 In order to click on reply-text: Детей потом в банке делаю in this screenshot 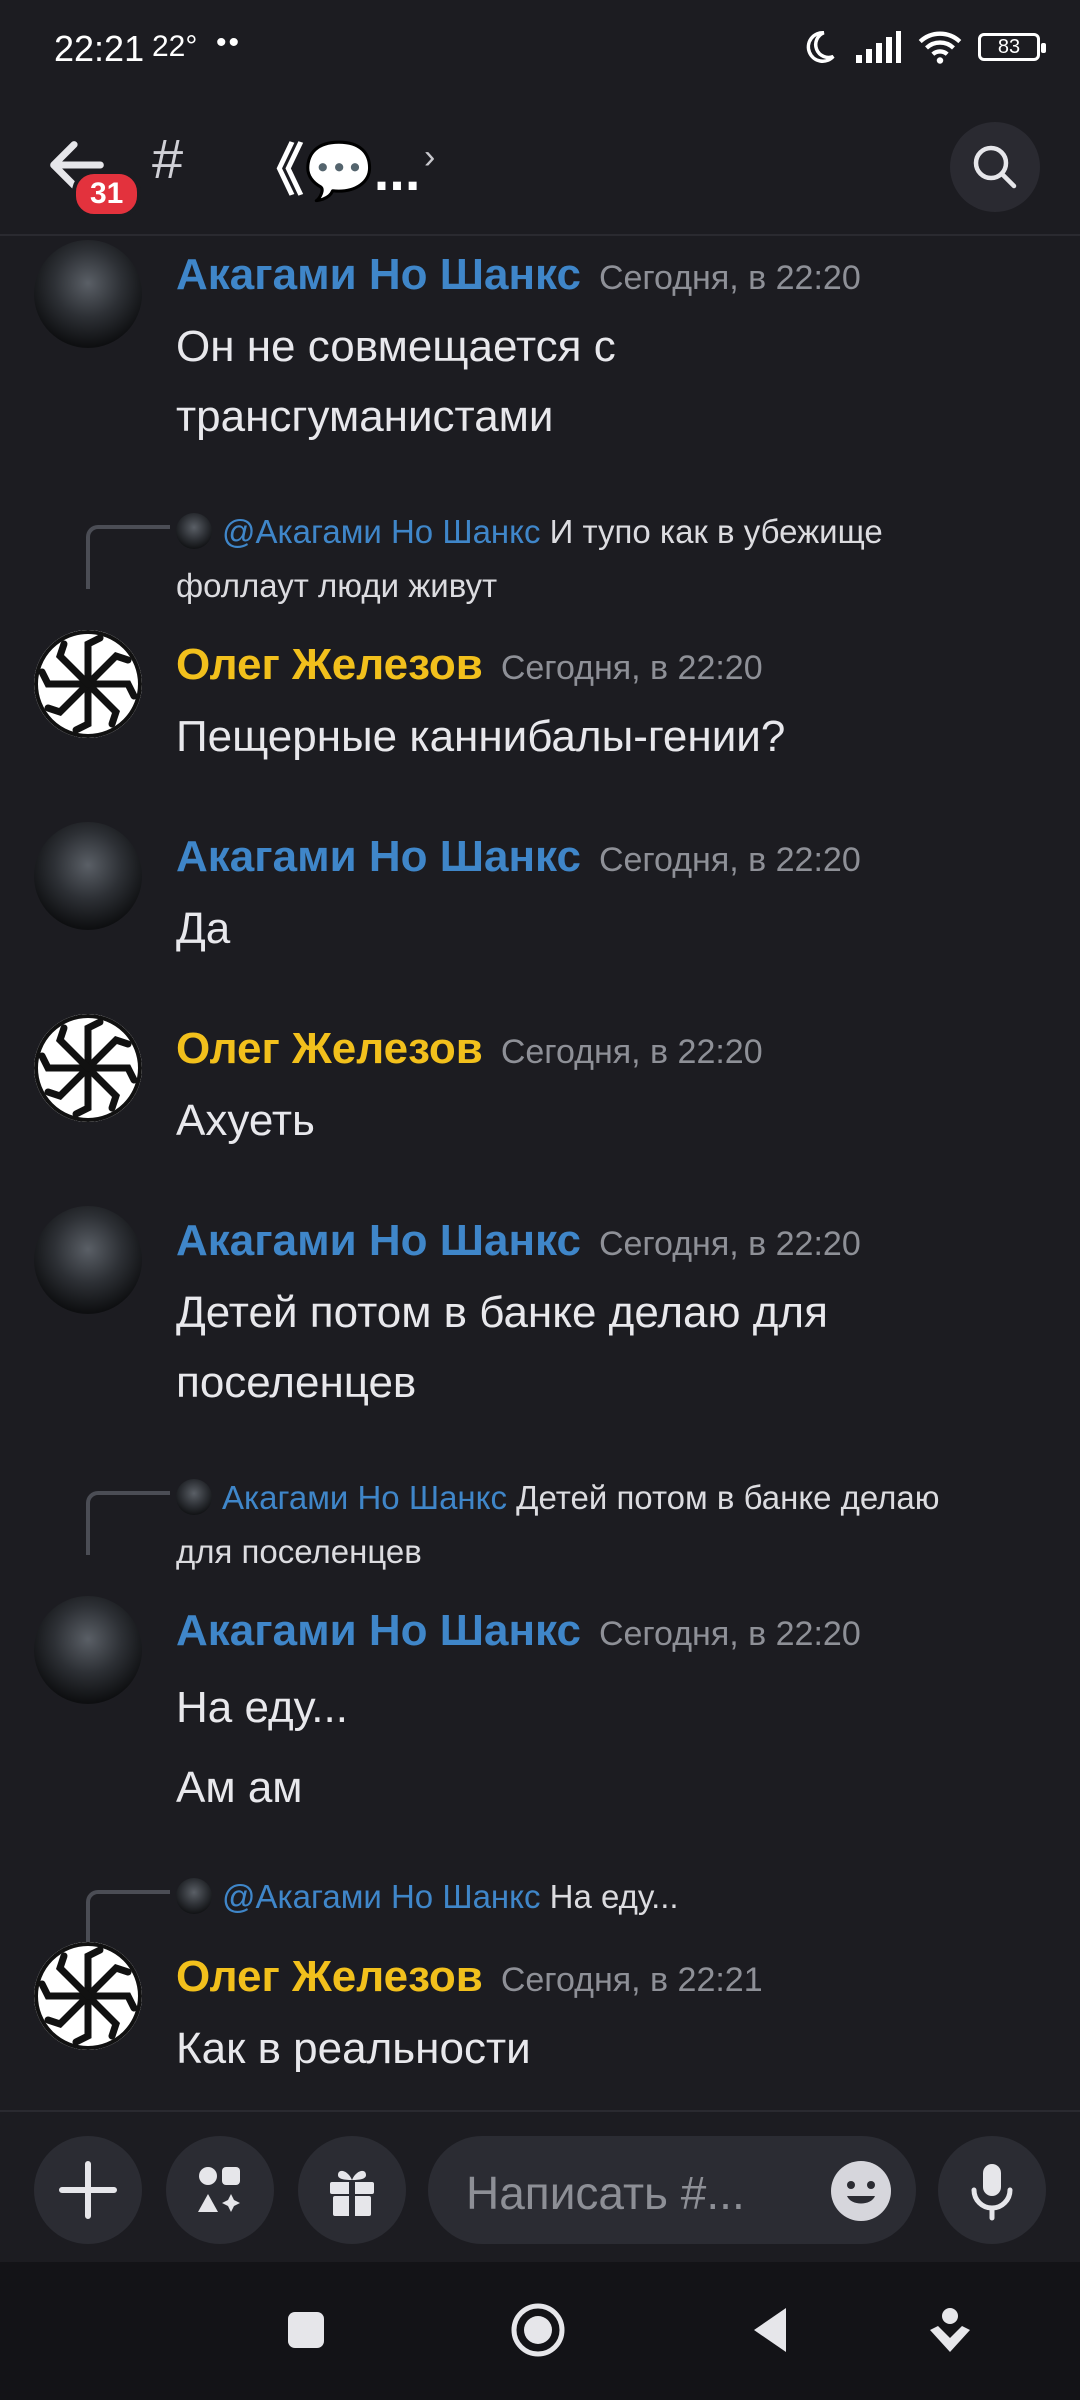, I will do `click(723, 1497)`.